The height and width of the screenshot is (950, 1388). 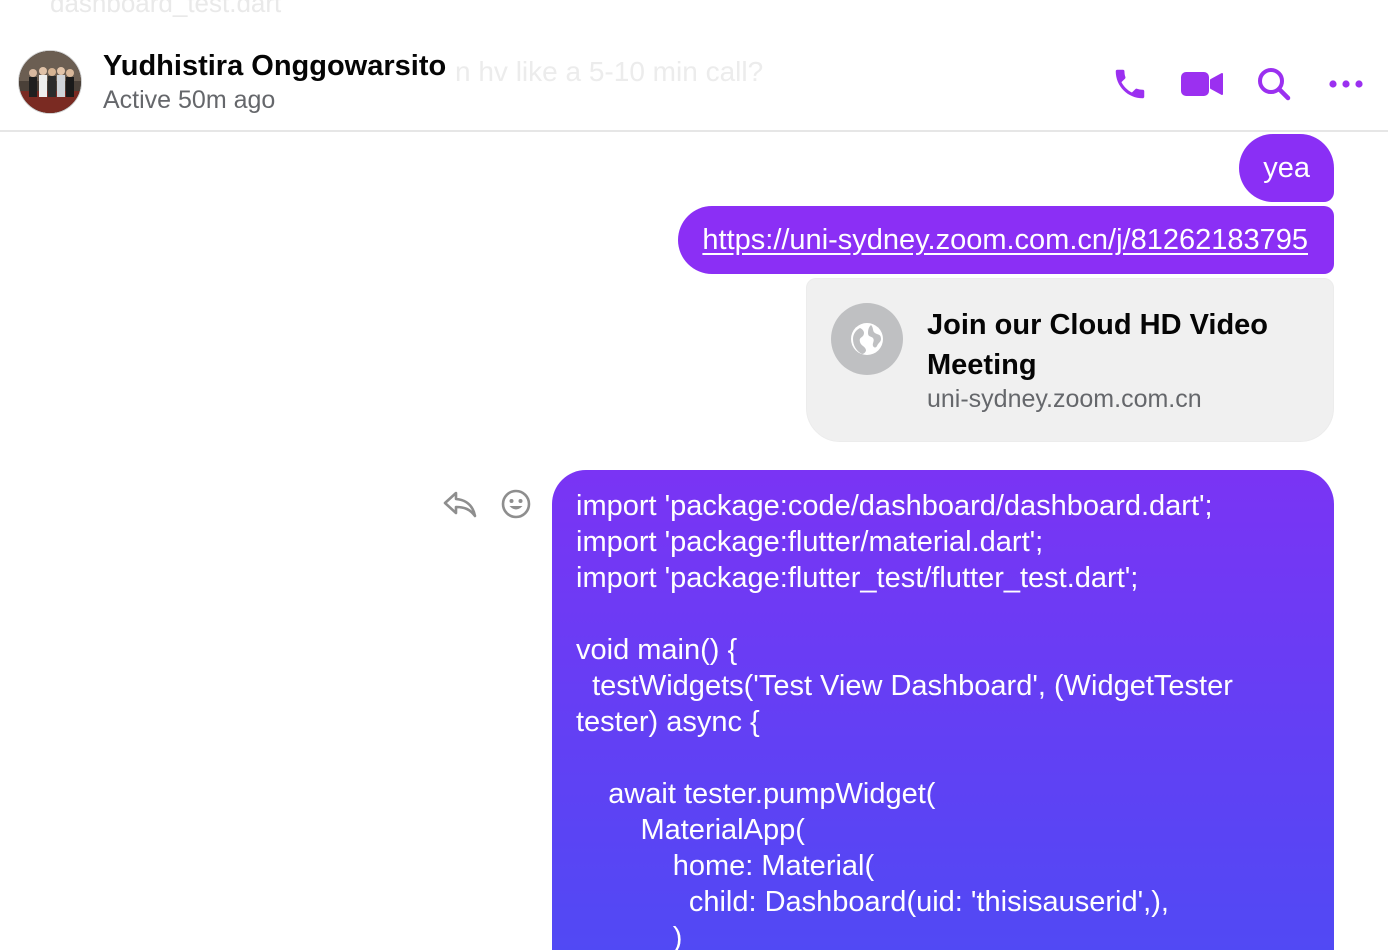 I want to click on more-horizontal-icon, so click(x=1346, y=84).